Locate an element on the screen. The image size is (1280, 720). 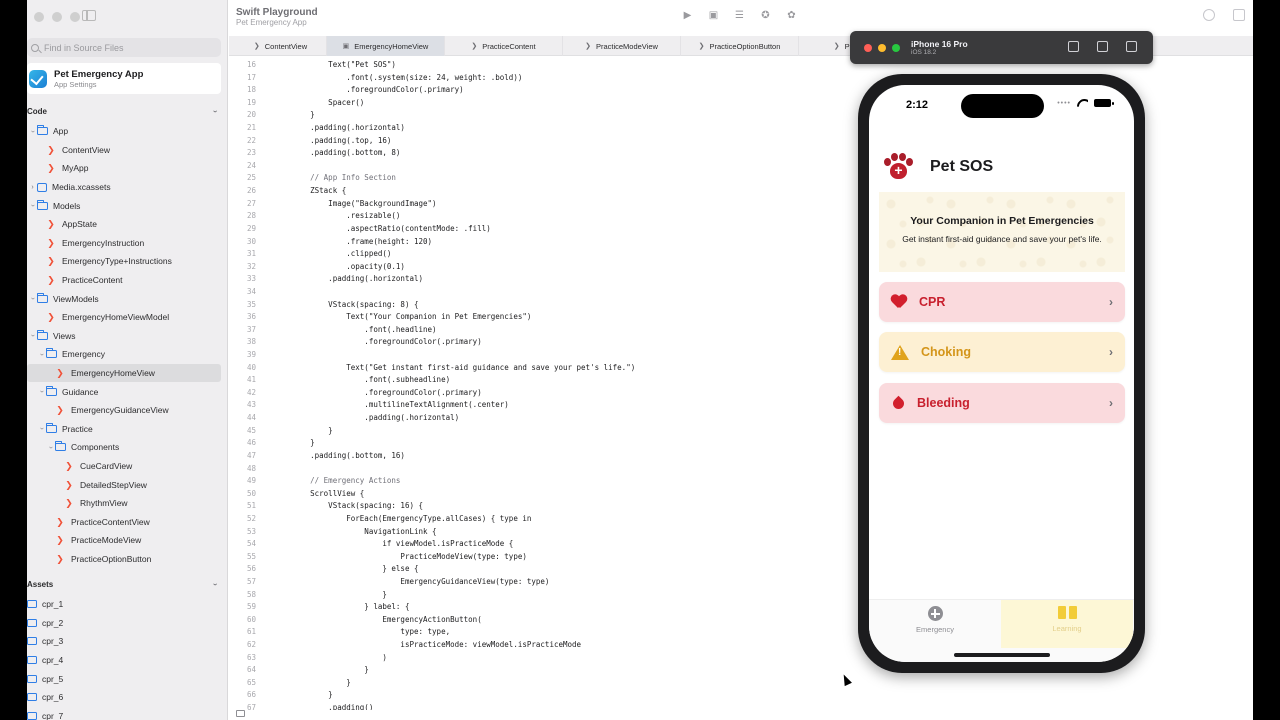
tree-item: ❯ ContentView is located at coordinates (124, 150).